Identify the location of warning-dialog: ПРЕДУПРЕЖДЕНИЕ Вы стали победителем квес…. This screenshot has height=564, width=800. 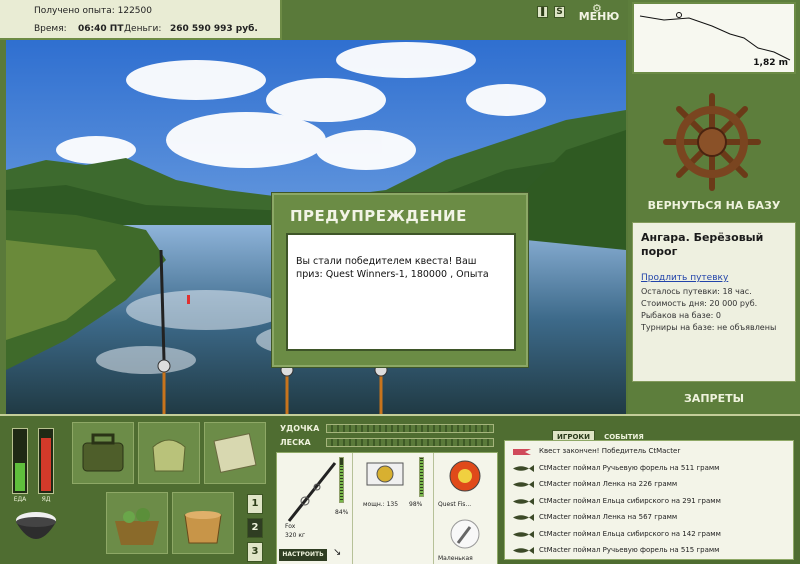
(400, 280).